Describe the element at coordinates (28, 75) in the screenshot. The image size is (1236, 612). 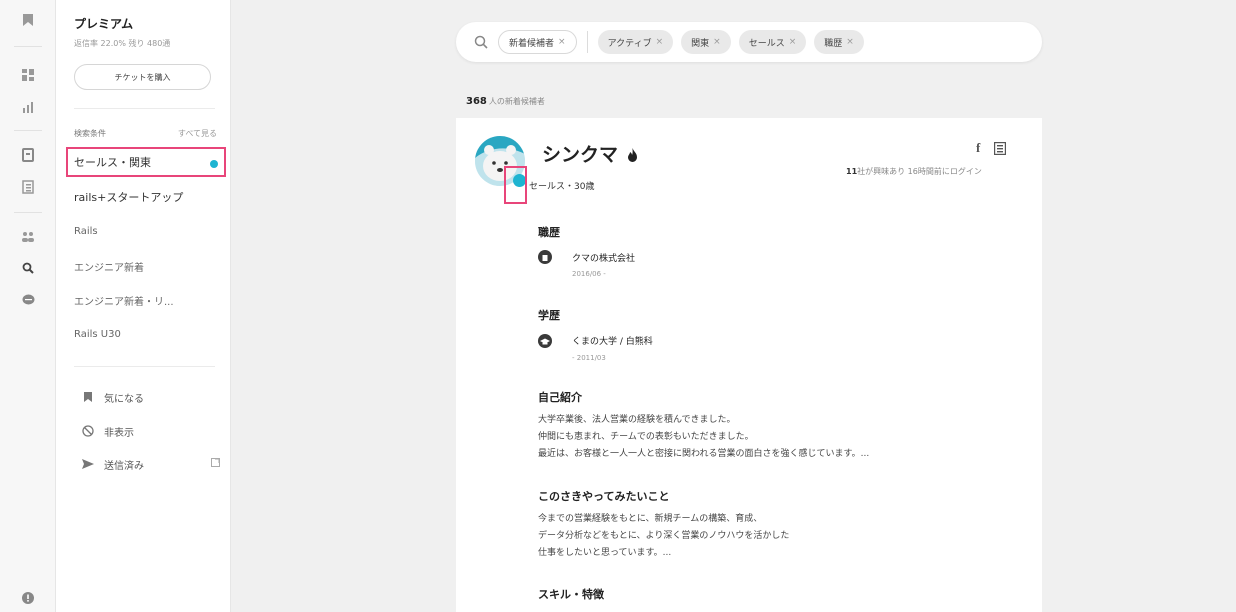
I see `dashboard-icon` at that location.